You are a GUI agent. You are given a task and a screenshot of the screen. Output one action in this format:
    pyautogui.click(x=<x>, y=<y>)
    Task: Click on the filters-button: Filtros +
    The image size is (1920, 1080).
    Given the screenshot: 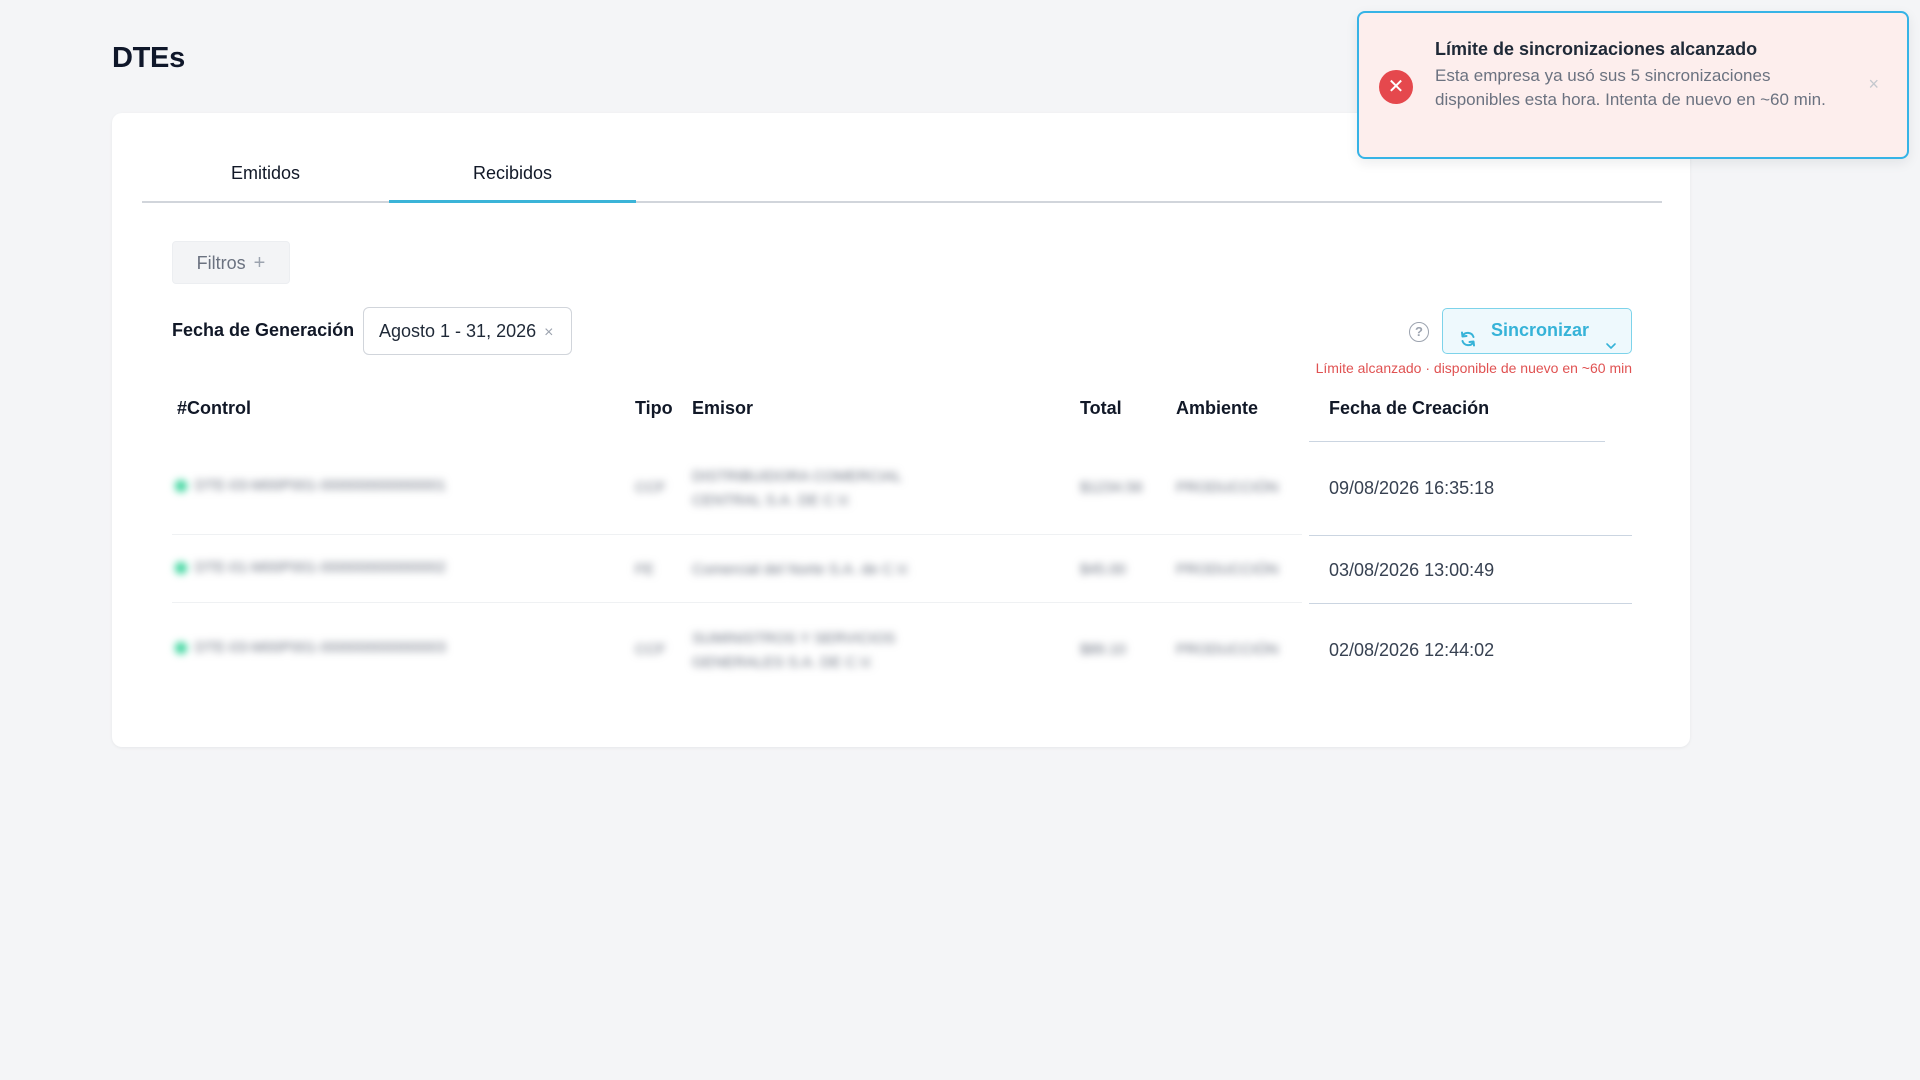 What is the action you would take?
    pyautogui.click(x=231, y=262)
    